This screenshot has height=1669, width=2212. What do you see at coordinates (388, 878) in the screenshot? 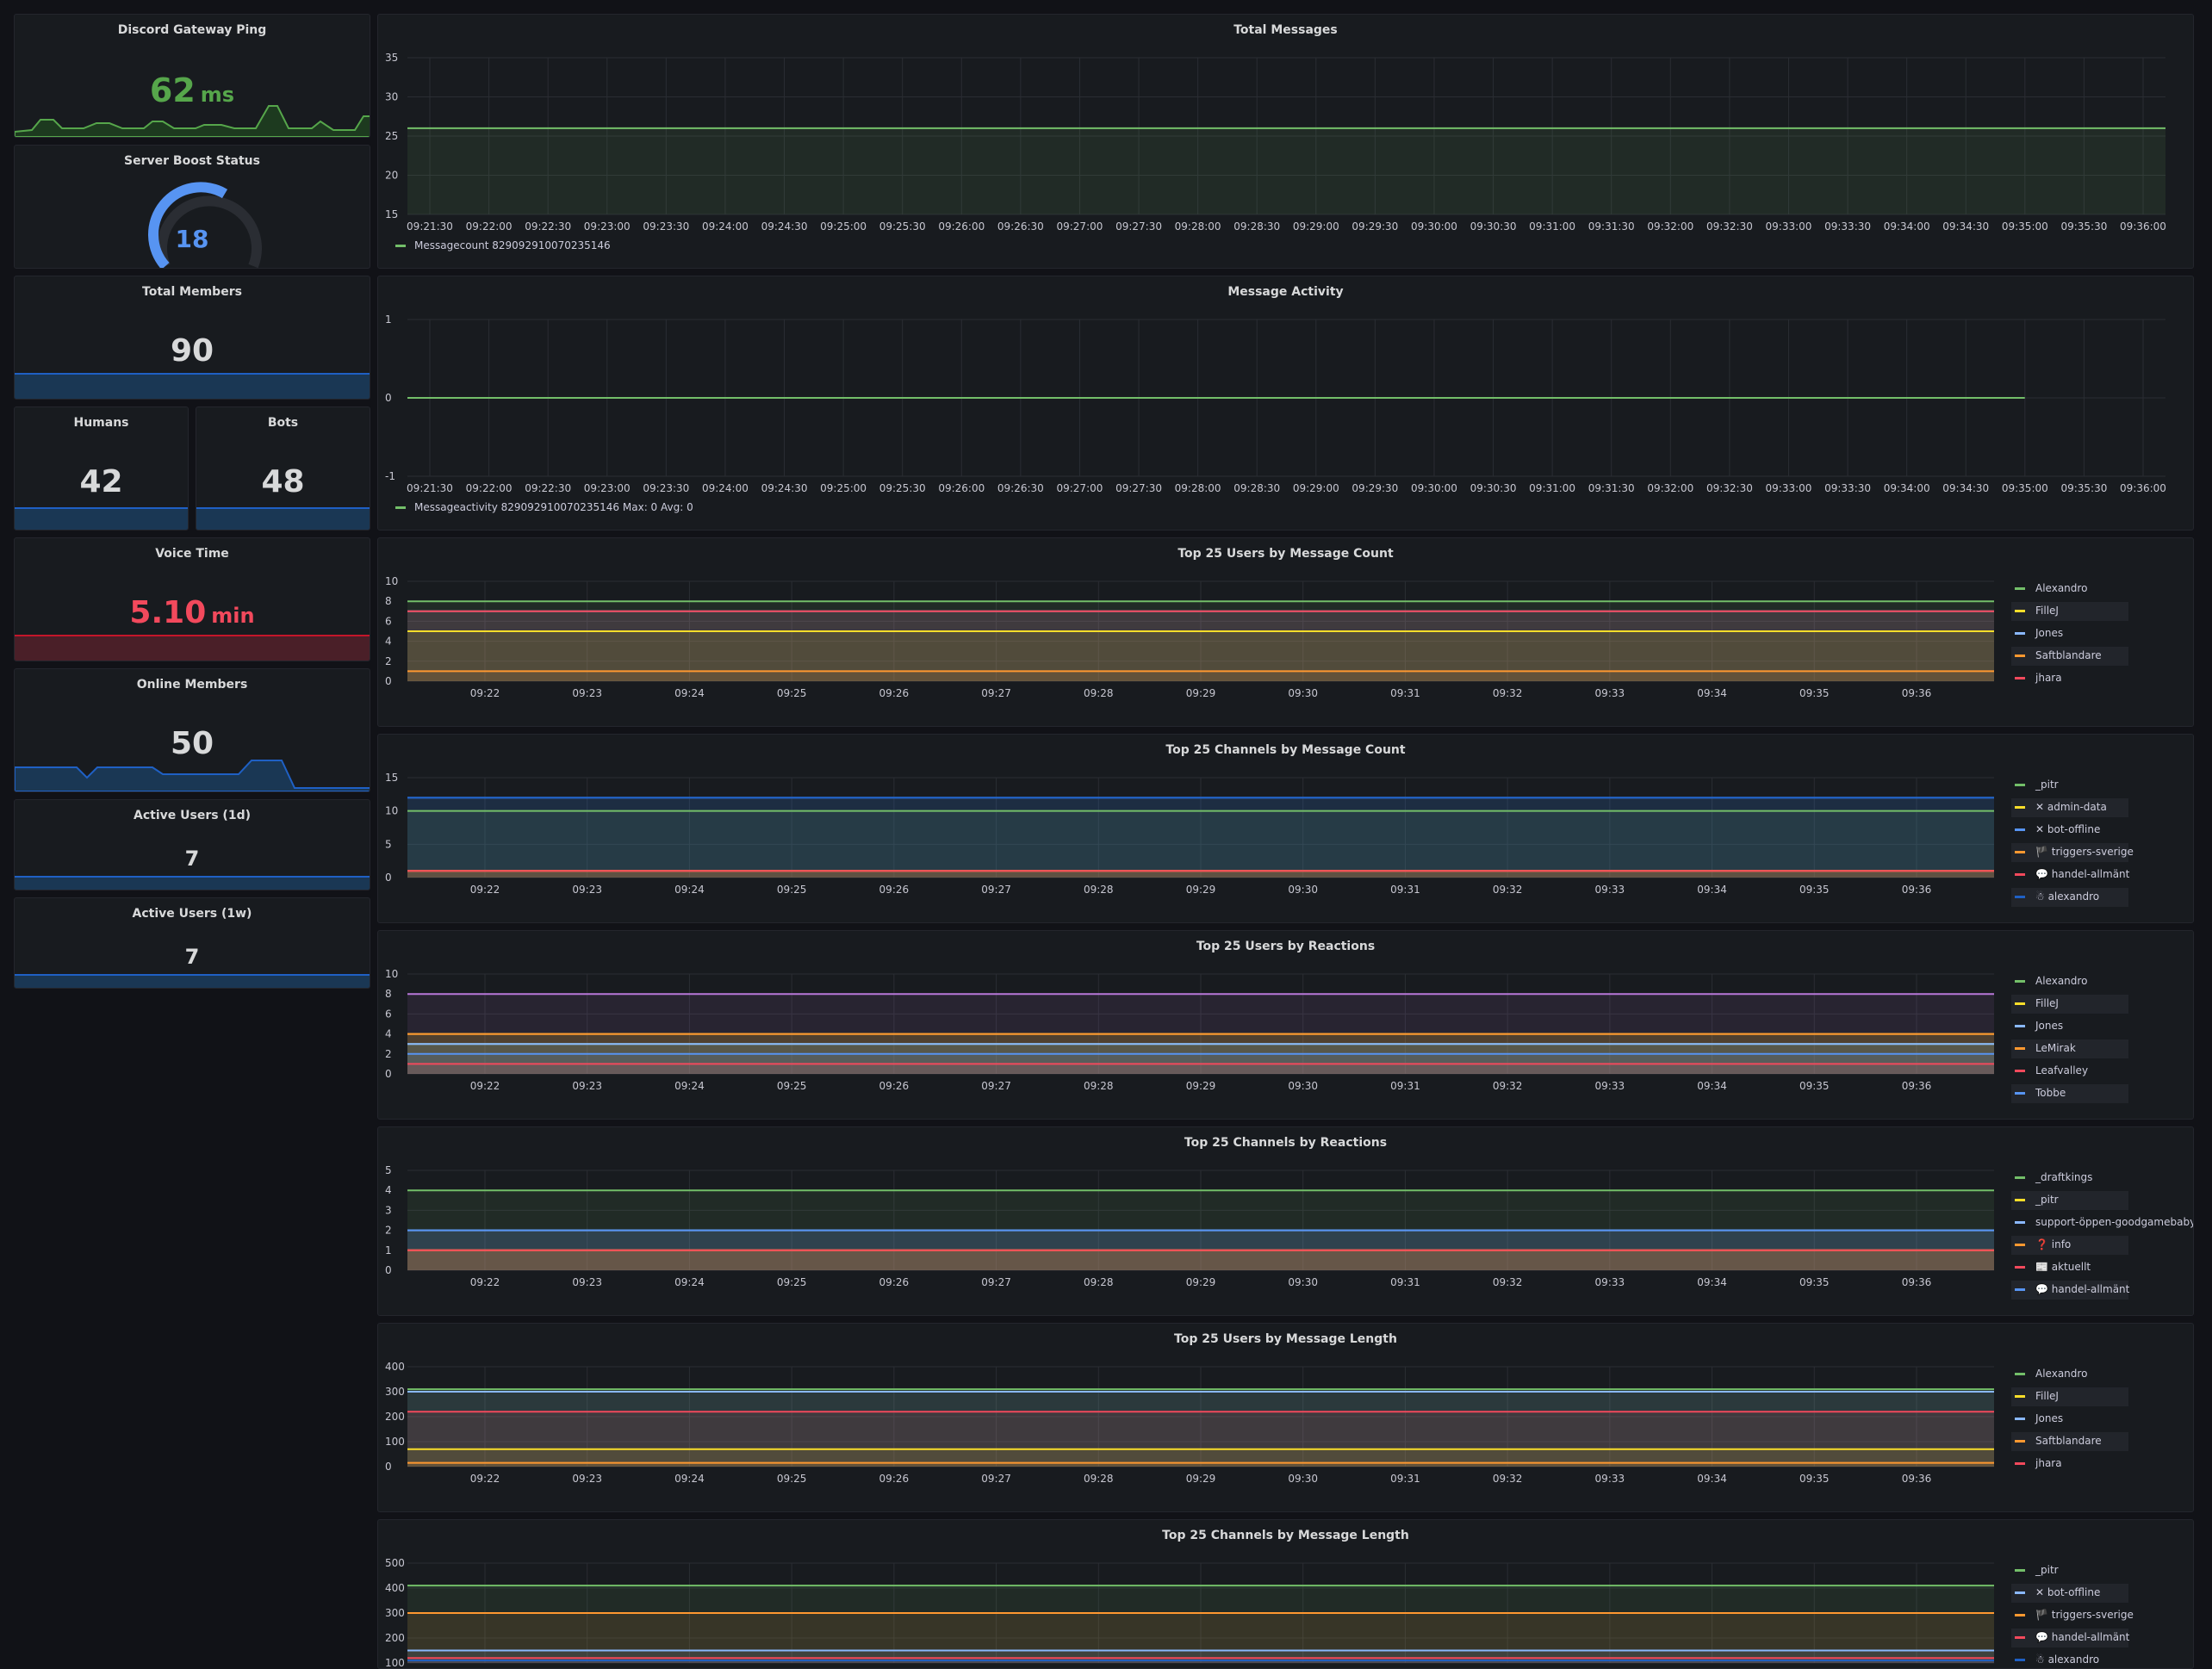
I see `y-tick-label: 0` at bounding box center [388, 878].